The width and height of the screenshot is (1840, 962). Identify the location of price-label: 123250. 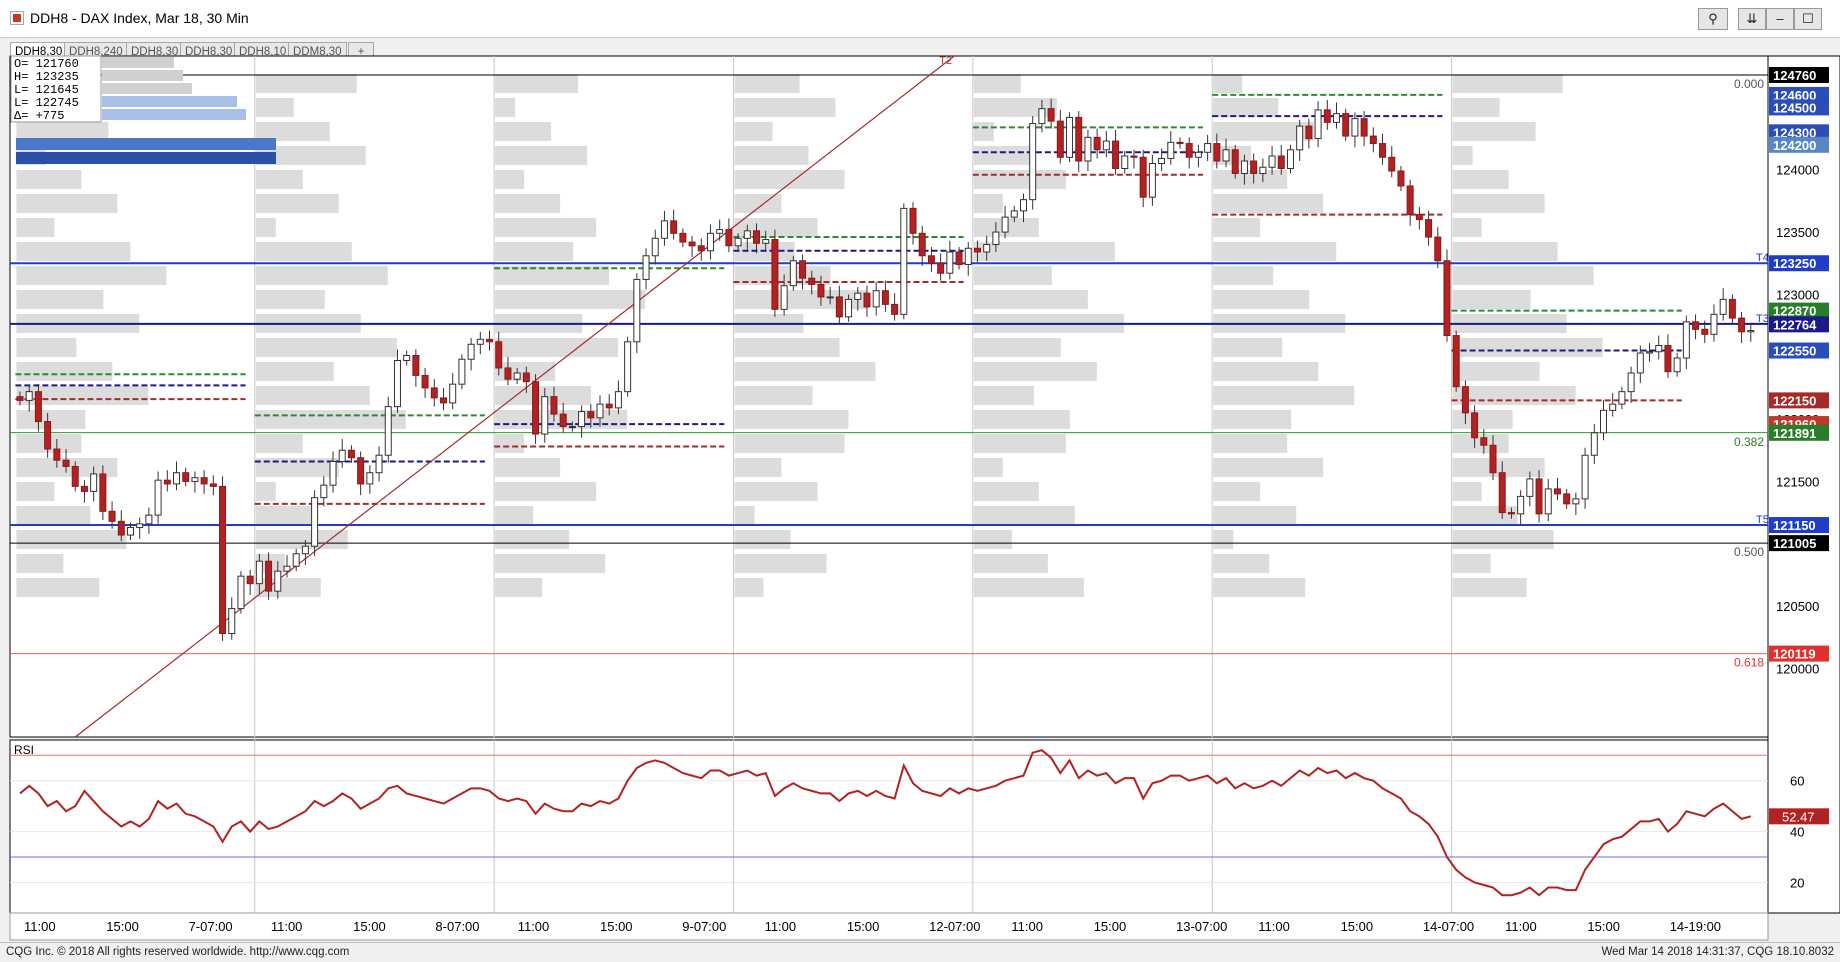
(1794, 263).